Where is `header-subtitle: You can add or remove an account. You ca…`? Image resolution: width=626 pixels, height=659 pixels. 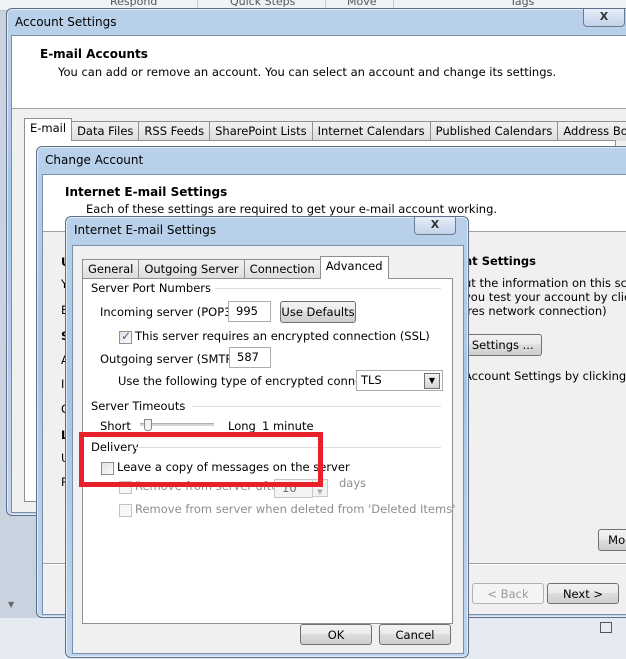 header-subtitle: You can add or remove an account. You ca… is located at coordinates (307, 72).